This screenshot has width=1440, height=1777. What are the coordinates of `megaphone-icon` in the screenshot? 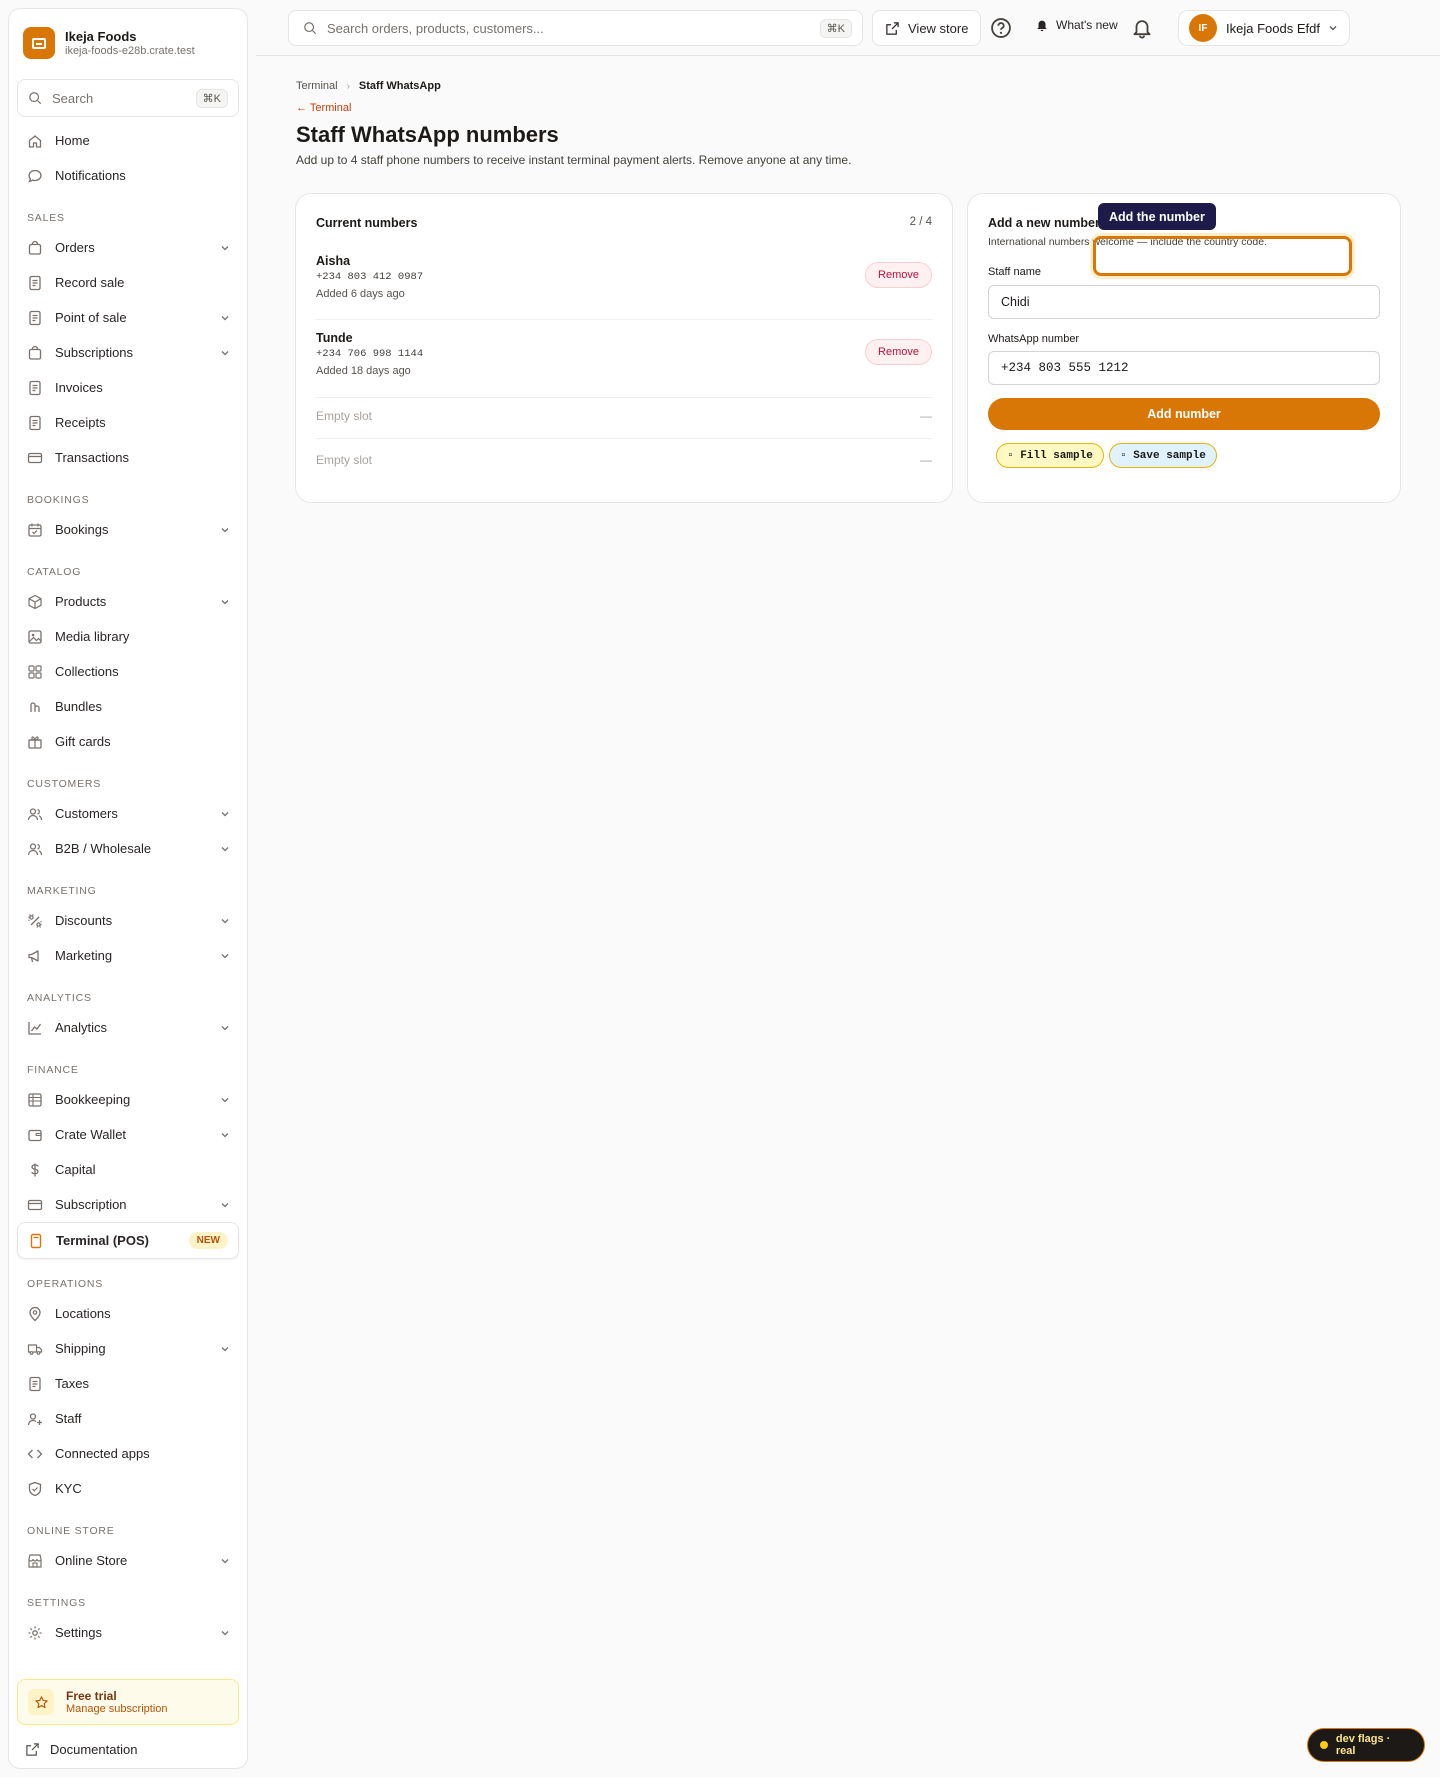 It's located at (35, 956).